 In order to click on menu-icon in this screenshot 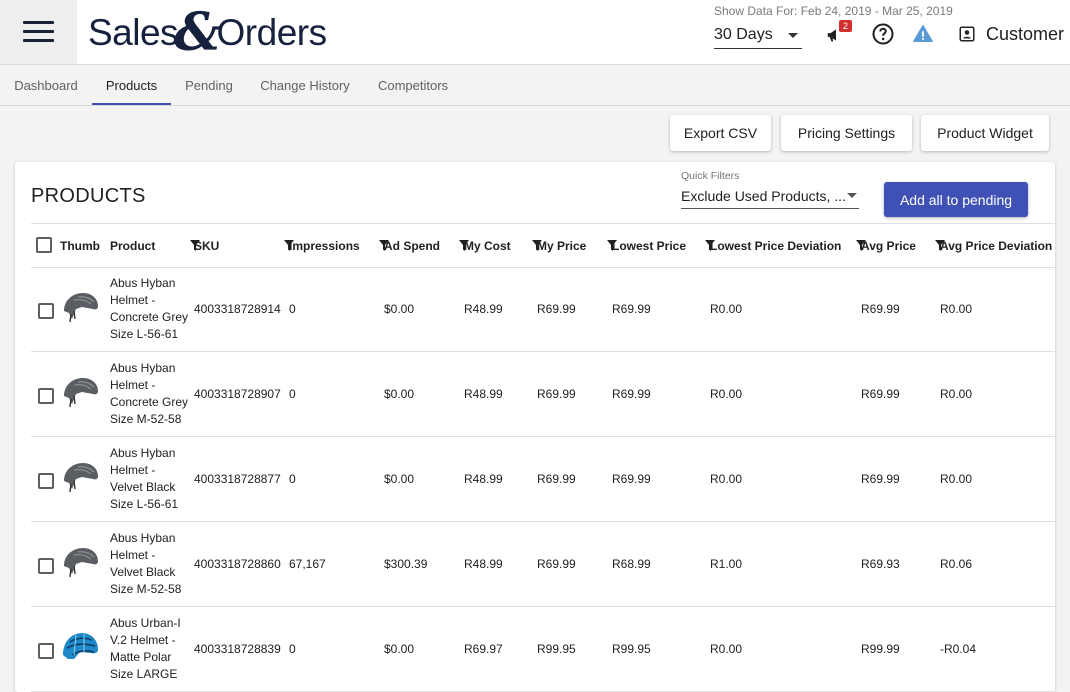, I will do `click(38, 32)`.